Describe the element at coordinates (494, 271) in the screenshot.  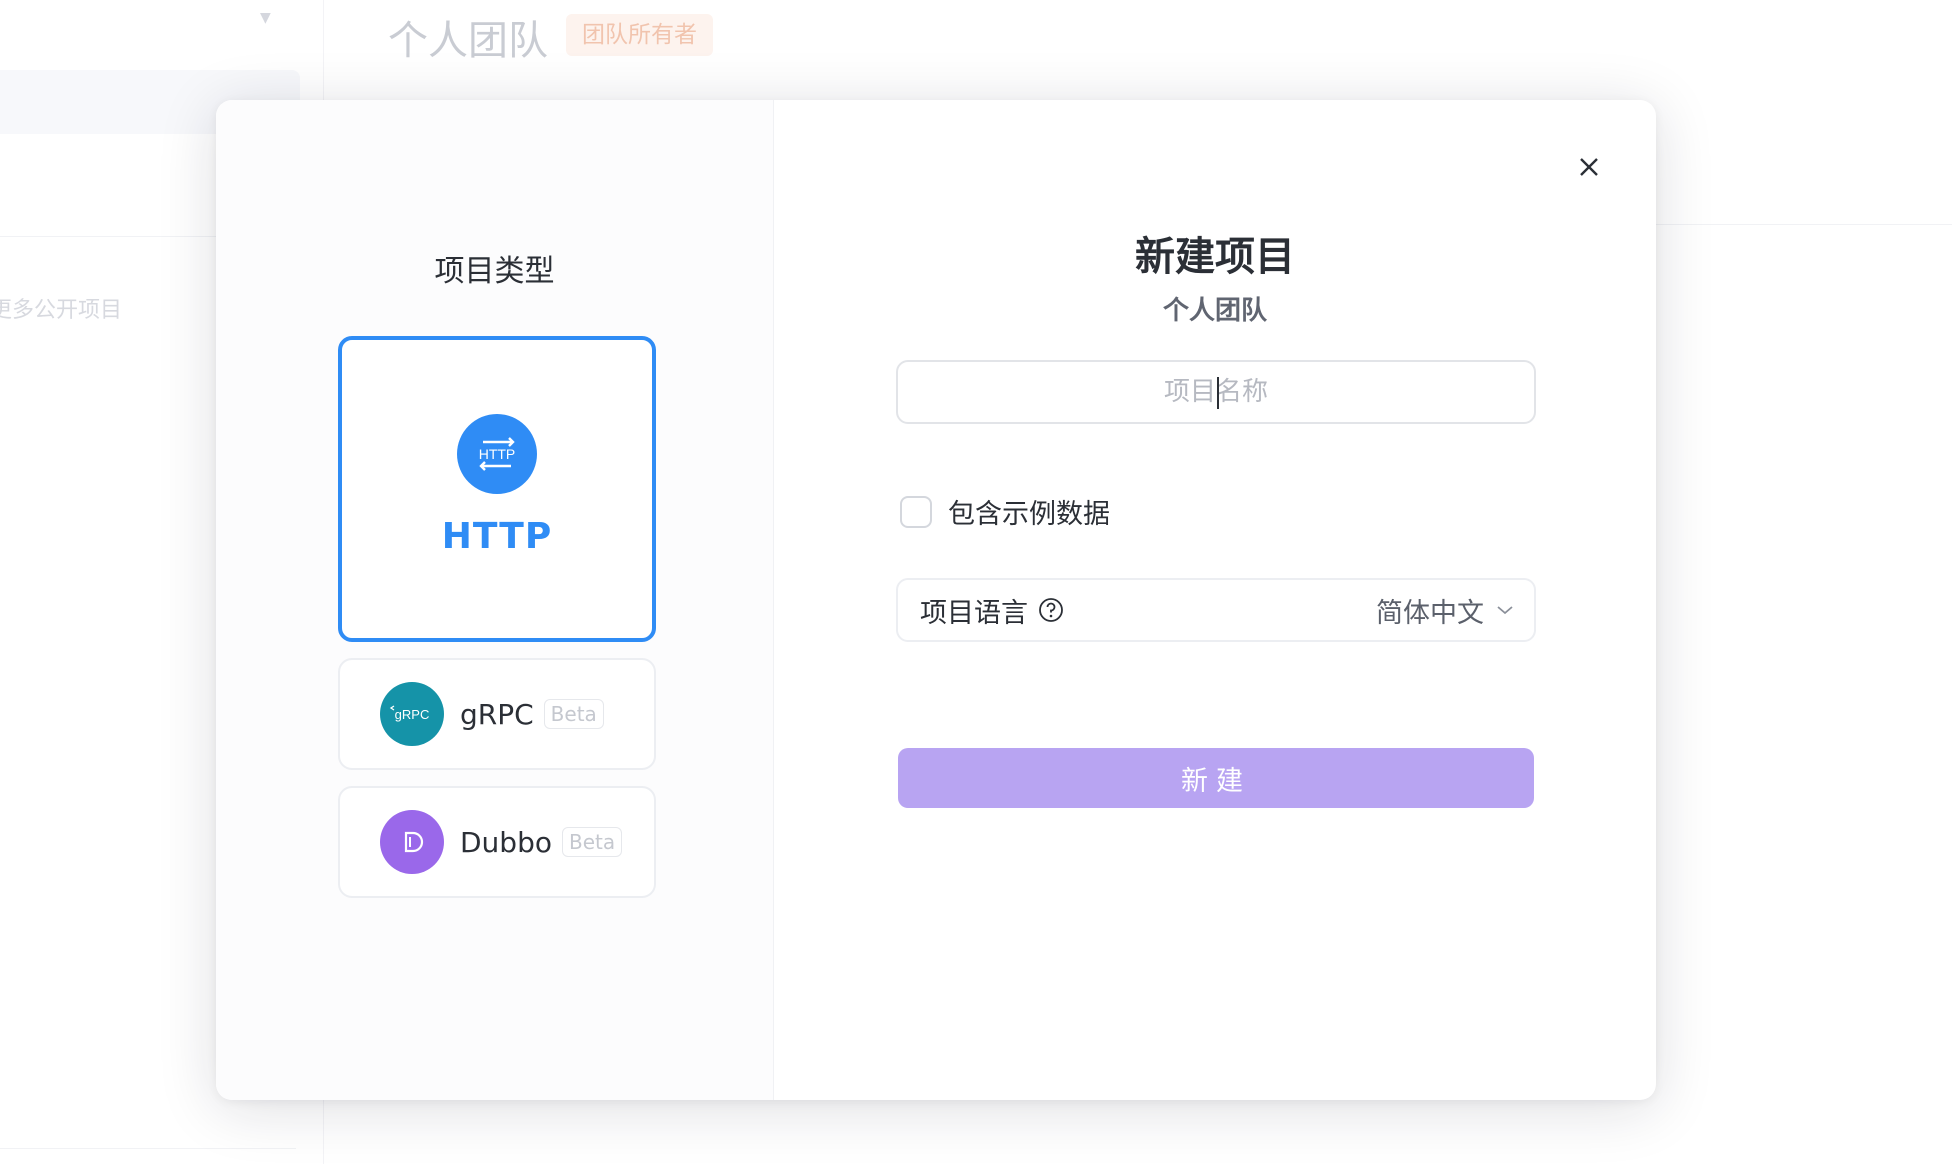
I see `project-type-heading: 项目类型` at that location.